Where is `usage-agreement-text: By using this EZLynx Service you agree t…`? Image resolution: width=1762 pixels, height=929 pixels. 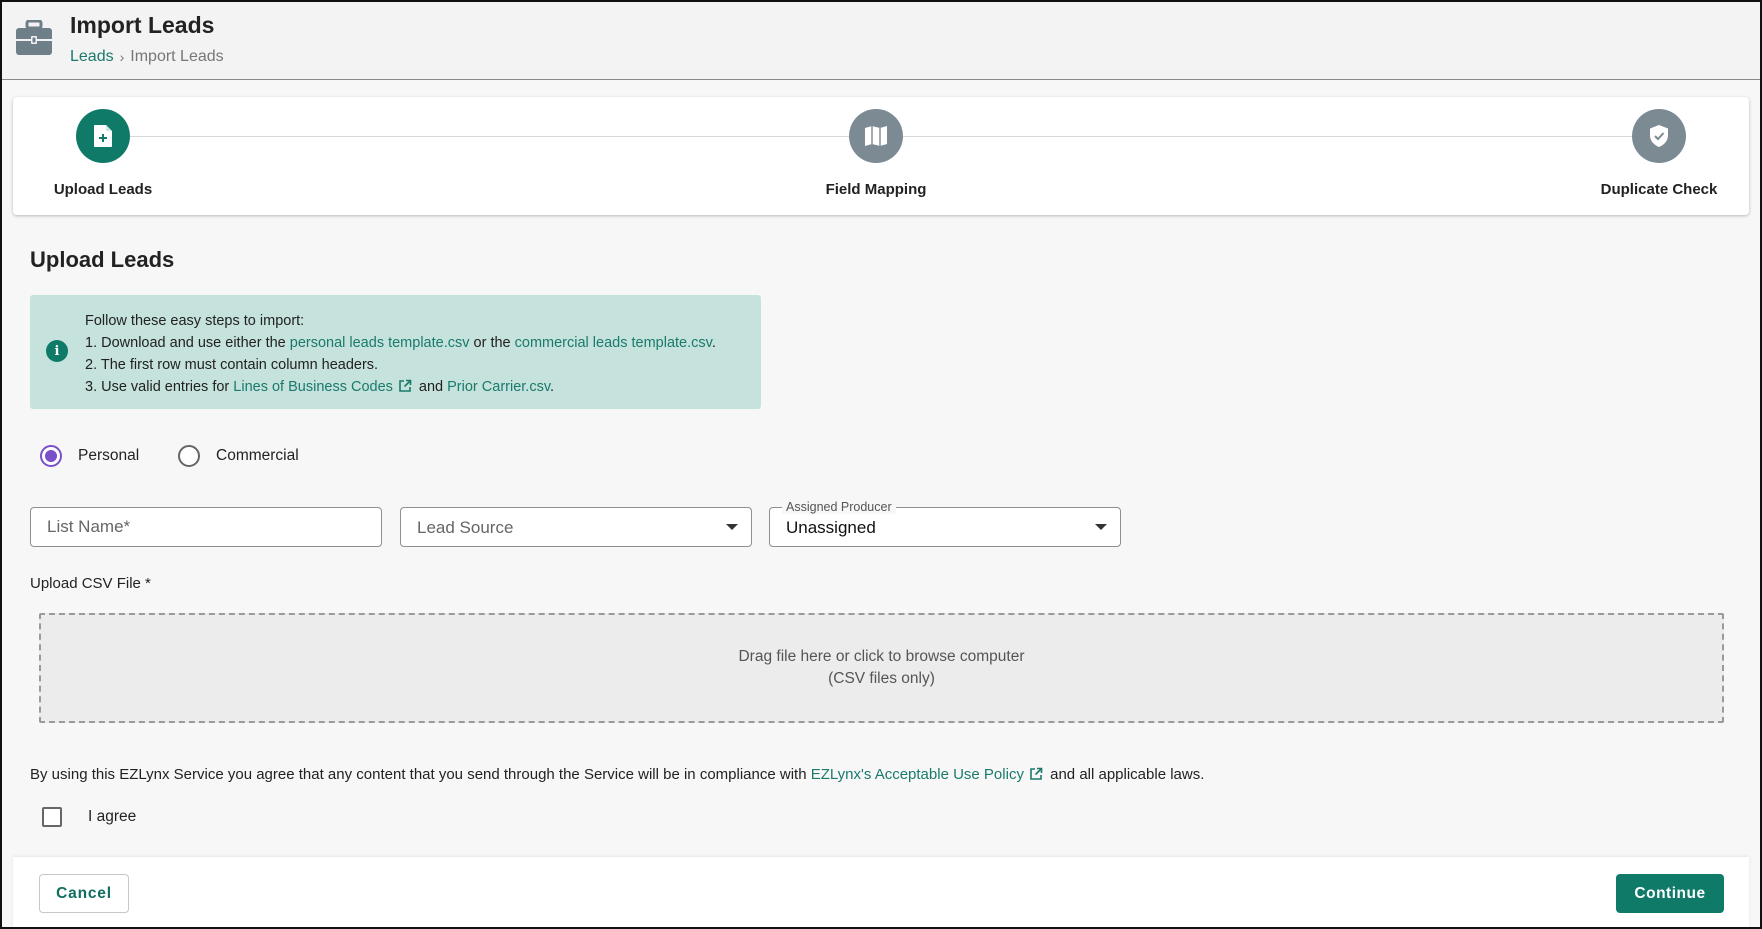 usage-agreement-text: By using this EZLynx Service you agree t… is located at coordinates (617, 774).